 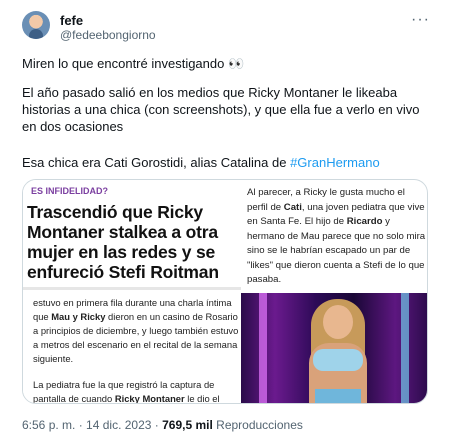 What do you see at coordinates (70, 191) in the screenshot?
I see `article-kicker: ES INFIDELIDAD?` at bounding box center [70, 191].